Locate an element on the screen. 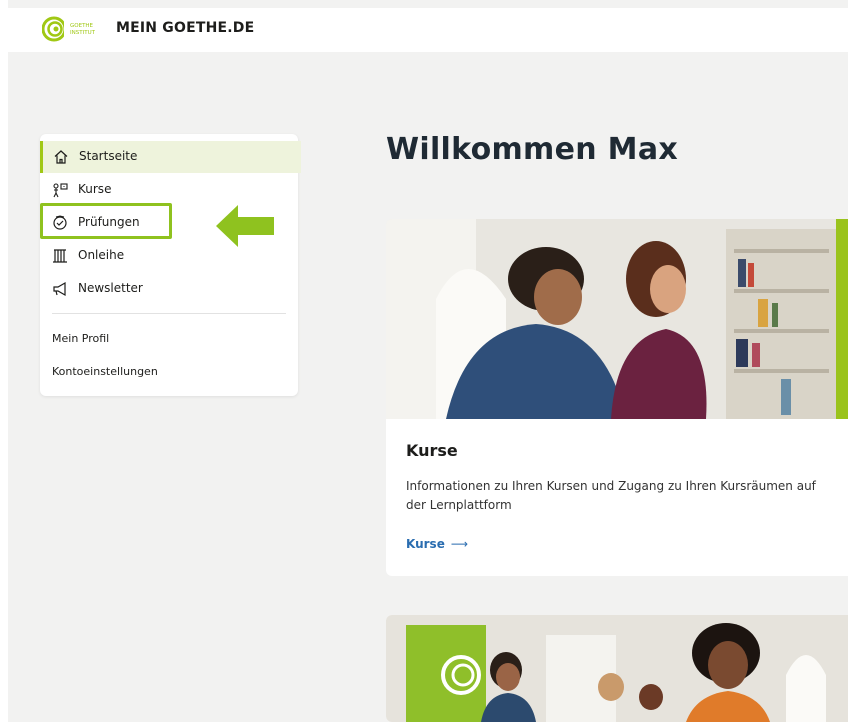 The height and width of the screenshot is (722, 848). sidebar-item-label: Startseite is located at coordinates (108, 156).